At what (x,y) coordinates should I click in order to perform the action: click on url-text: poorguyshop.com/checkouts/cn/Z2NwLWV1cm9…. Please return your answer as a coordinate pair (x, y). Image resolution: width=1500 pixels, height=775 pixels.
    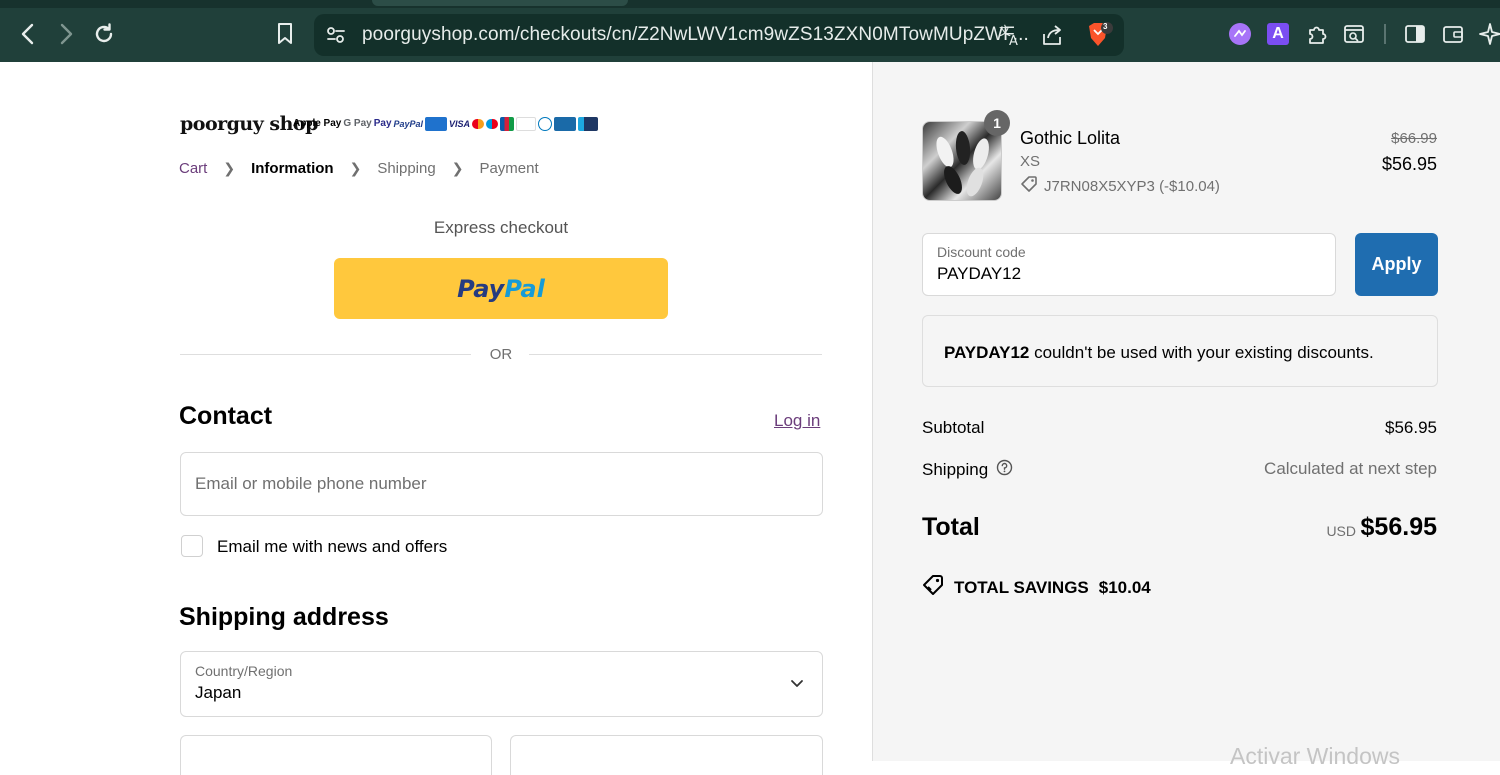
    Looking at the image, I should click on (695, 35).